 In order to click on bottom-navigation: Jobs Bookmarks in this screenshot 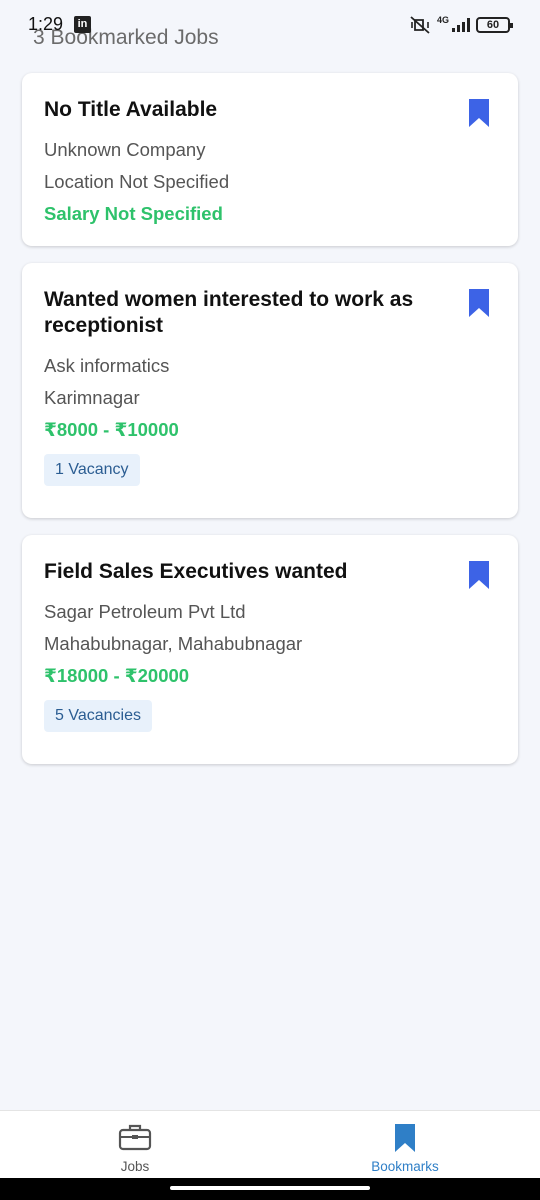, I will do `click(270, 1144)`.